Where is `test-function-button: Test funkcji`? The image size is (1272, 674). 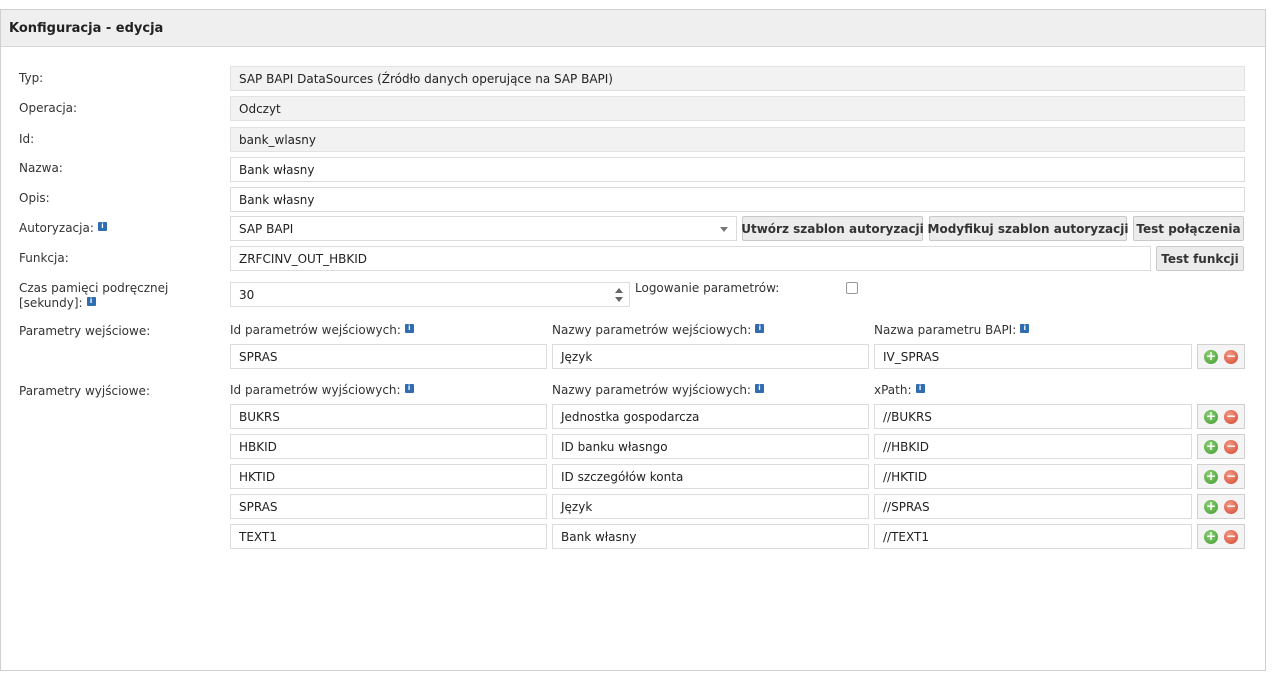 test-function-button: Test funkcji is located at coordinates (1200, 258).